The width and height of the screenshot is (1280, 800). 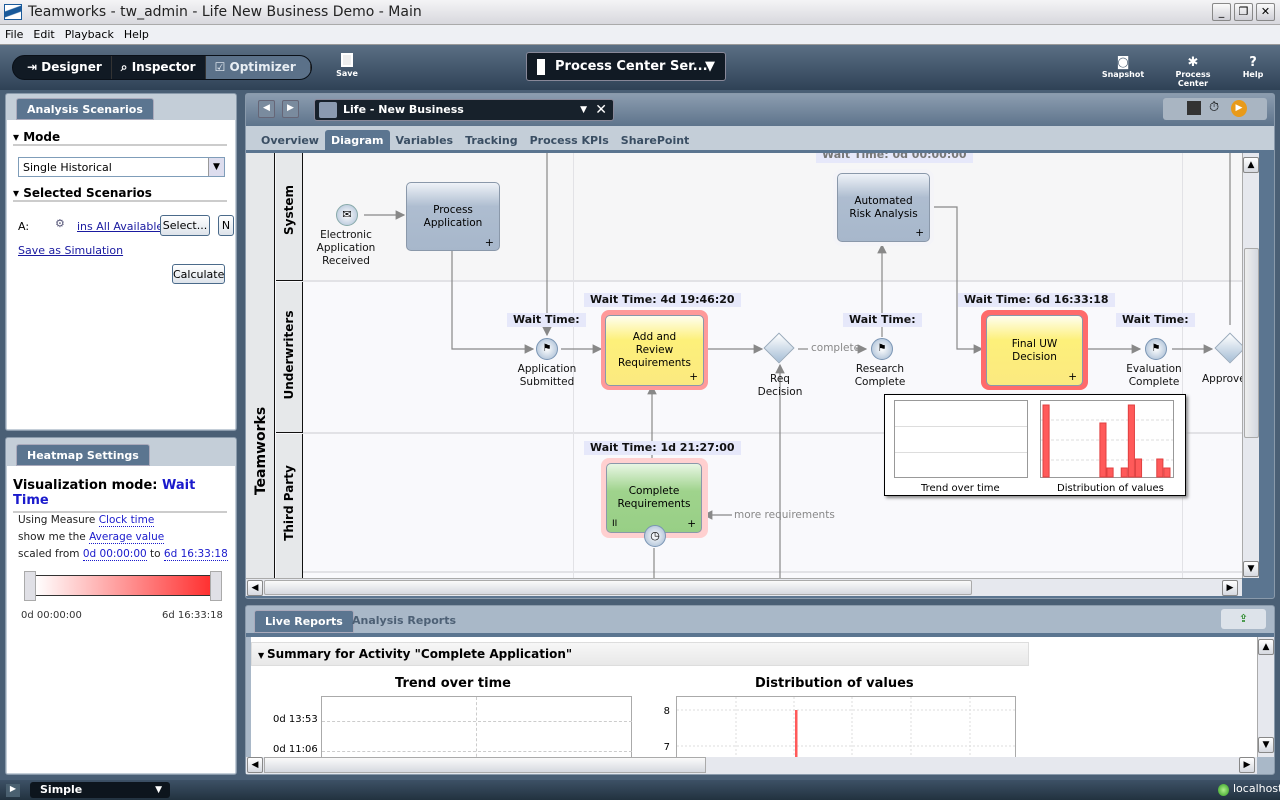 What do you see at coordinates (1243, 12) in the screenshot?
I see `maximize-button: ❐` at bounding box center [1243, 12].